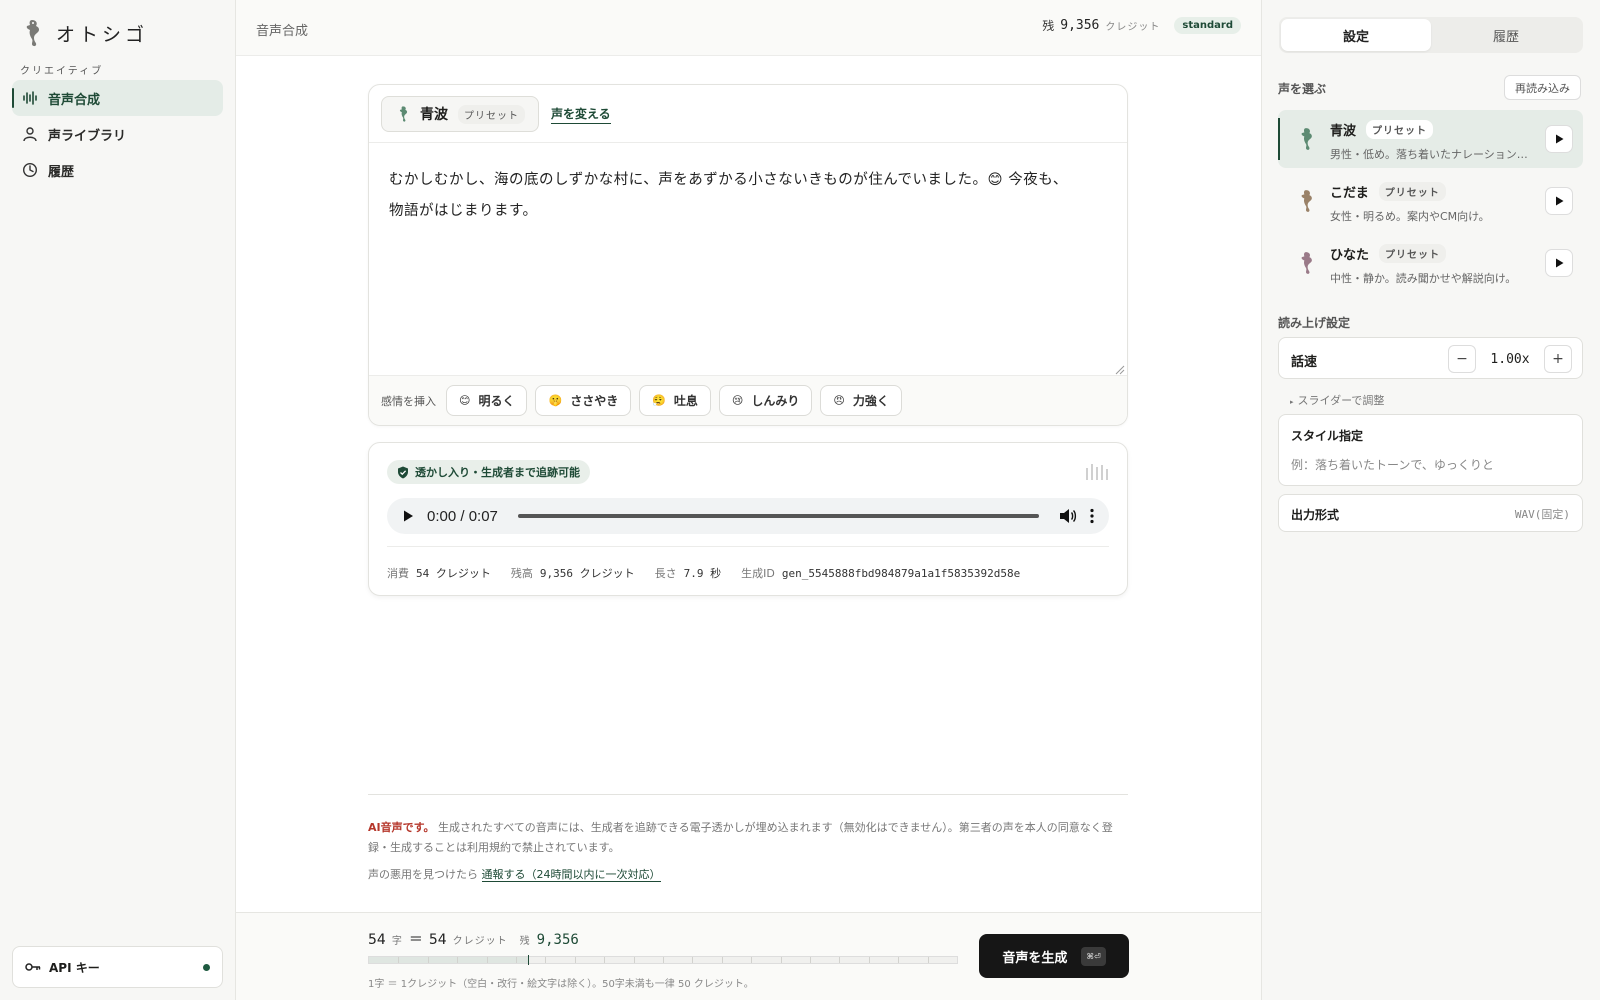 The height and width of the screenshot is (1000, 1600). What do you see at coordinates (398, 573) in the screenshot?
I see `meta-label: 消費` at bounding box center [398, 573].